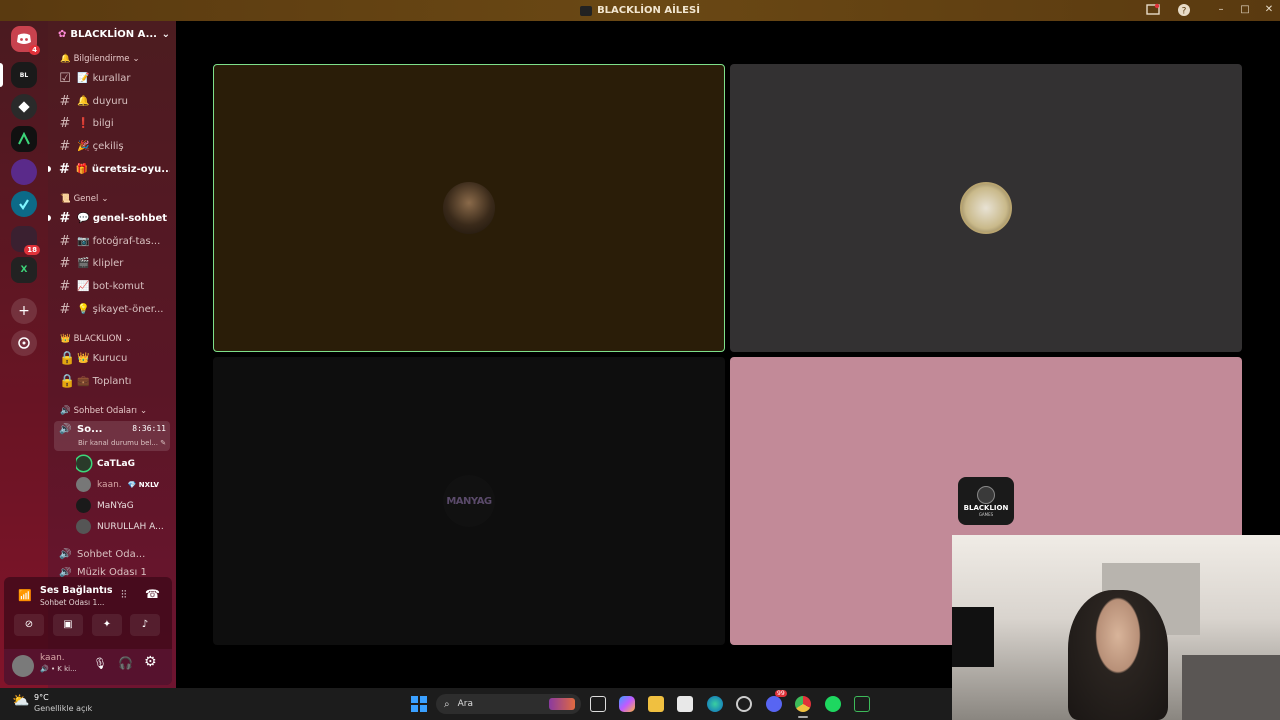 This screenshot has width=1280, height=720. I want to click on task-view-icon, so click(598, 704).